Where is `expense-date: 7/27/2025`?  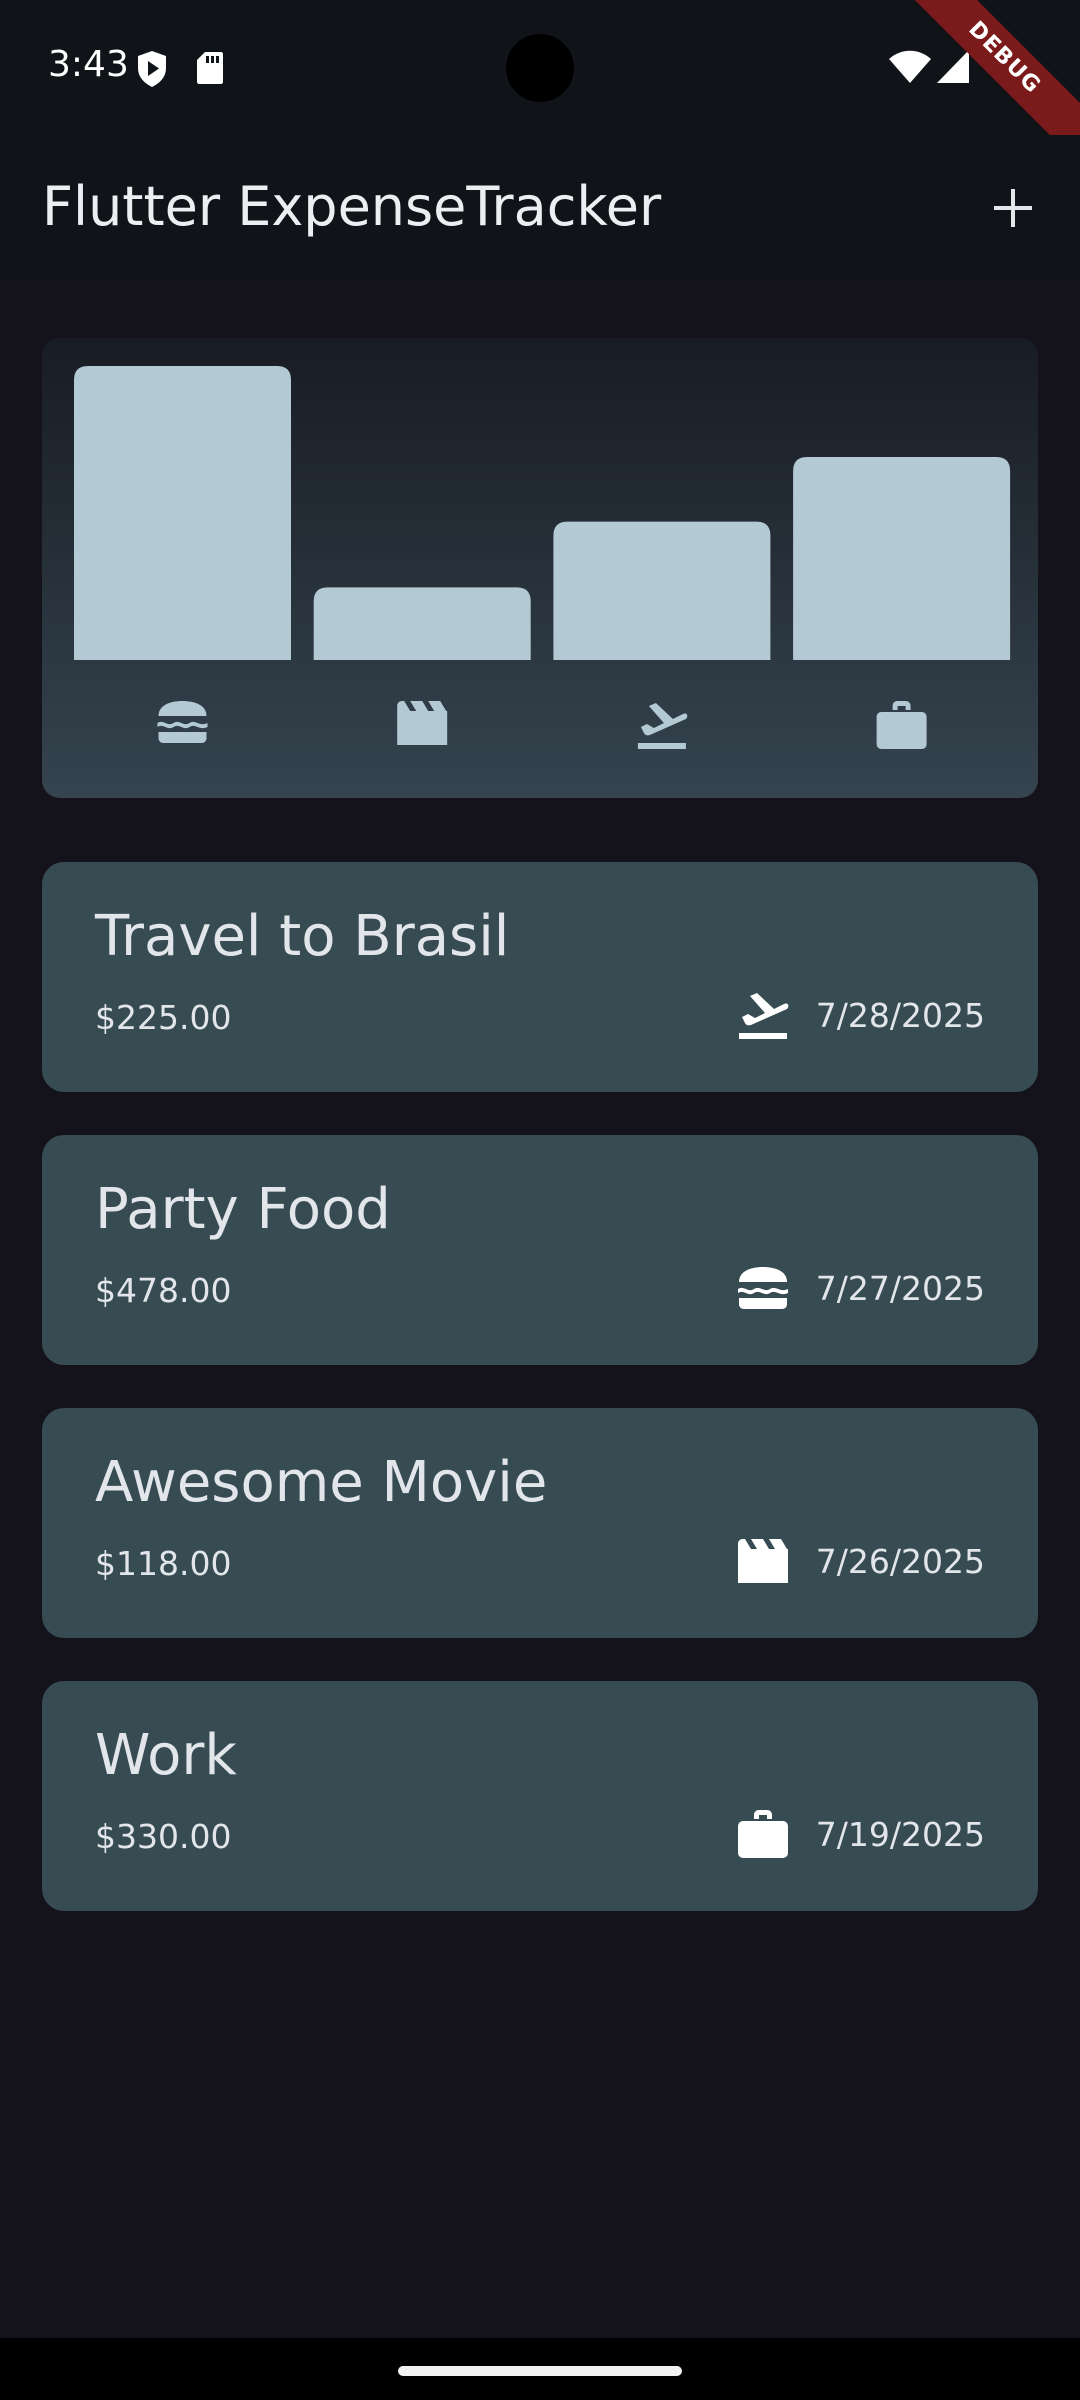
expense-date: 7/27/2025 is located at coordinates (900, 1288).